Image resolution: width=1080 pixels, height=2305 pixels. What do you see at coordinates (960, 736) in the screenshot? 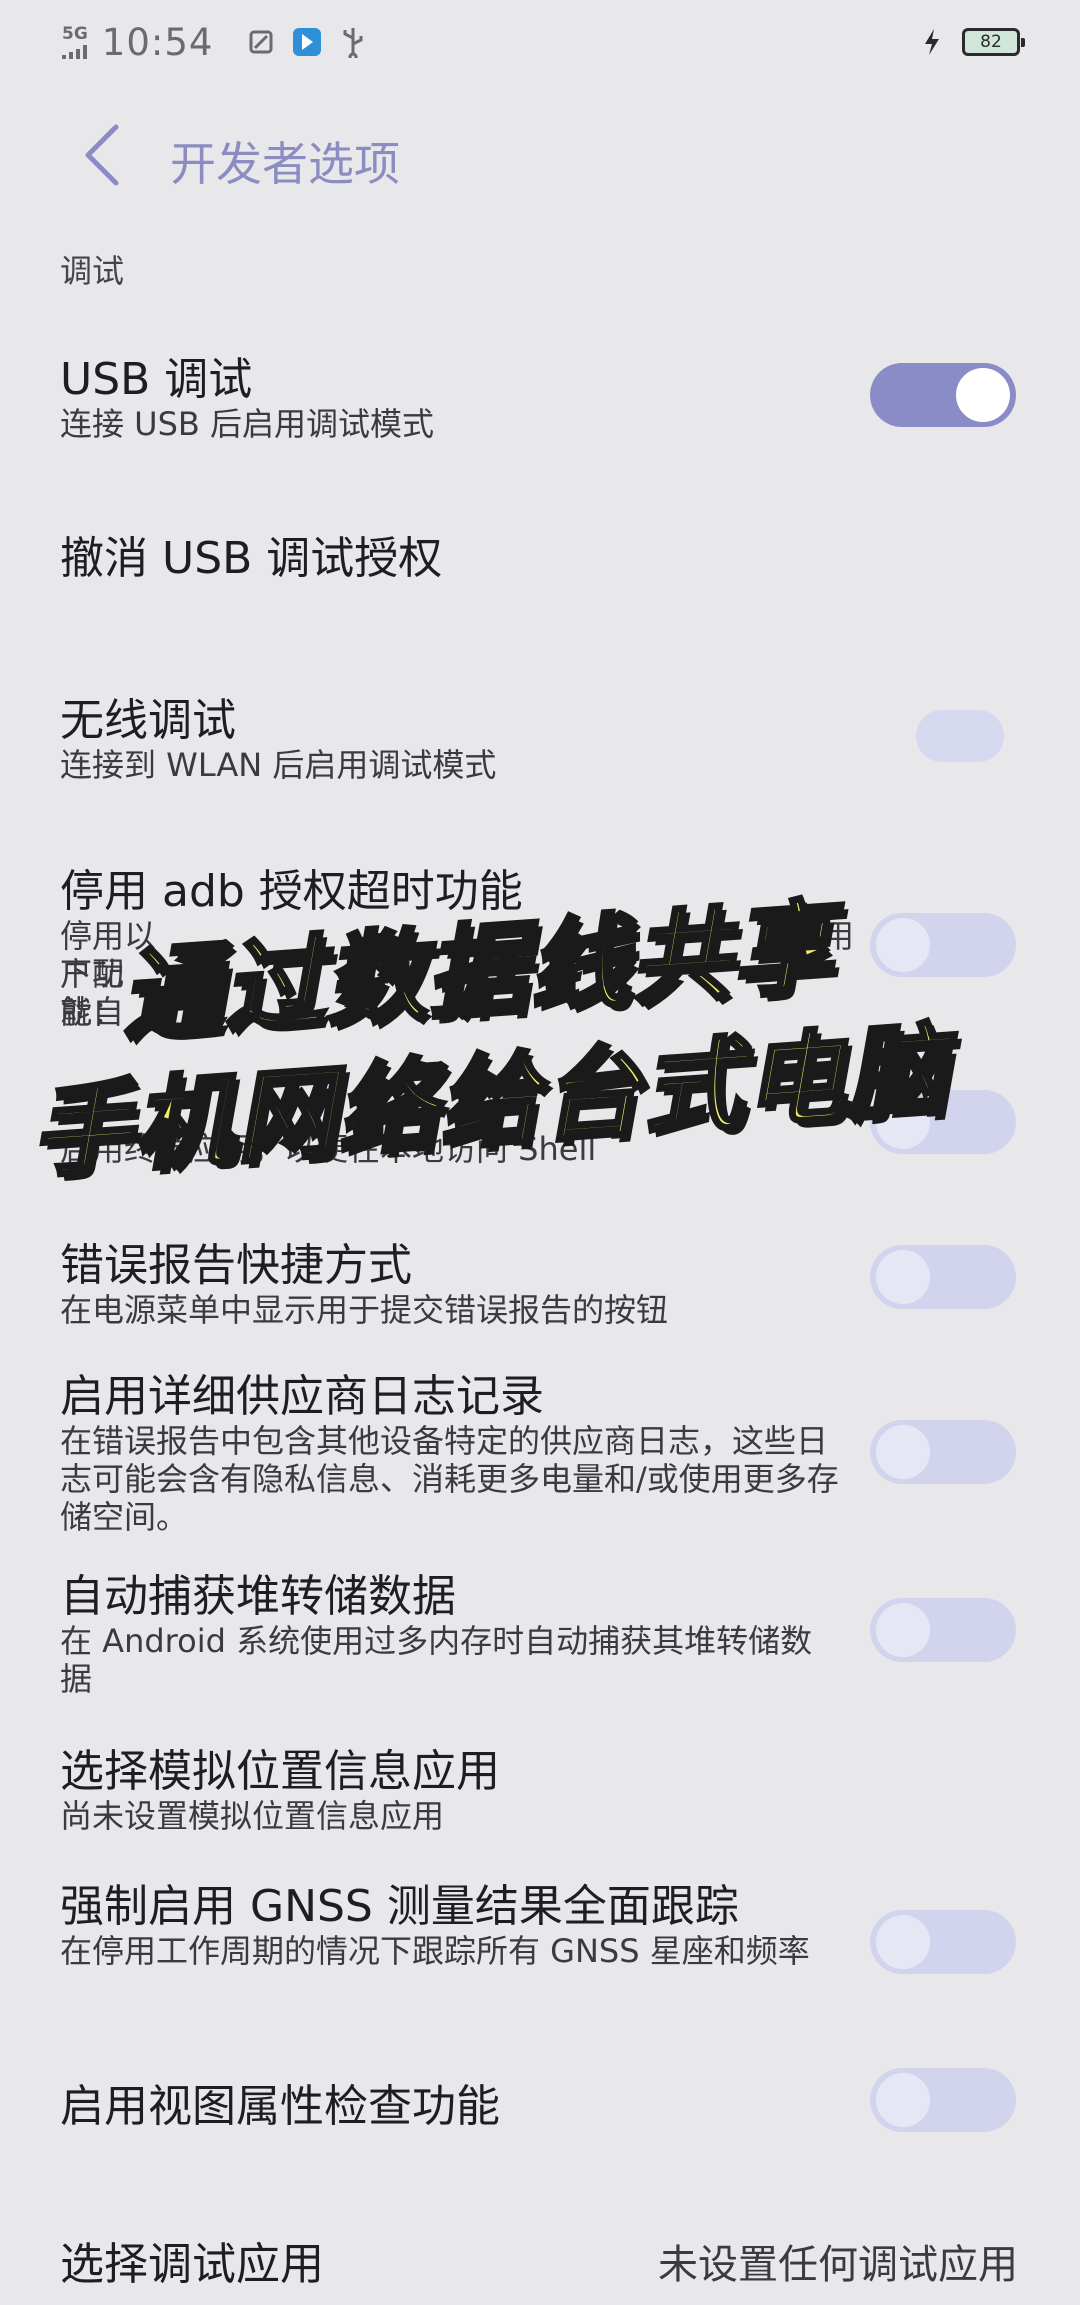
I see `wireless-debugging-toggle` at bounding box center [960, 736].